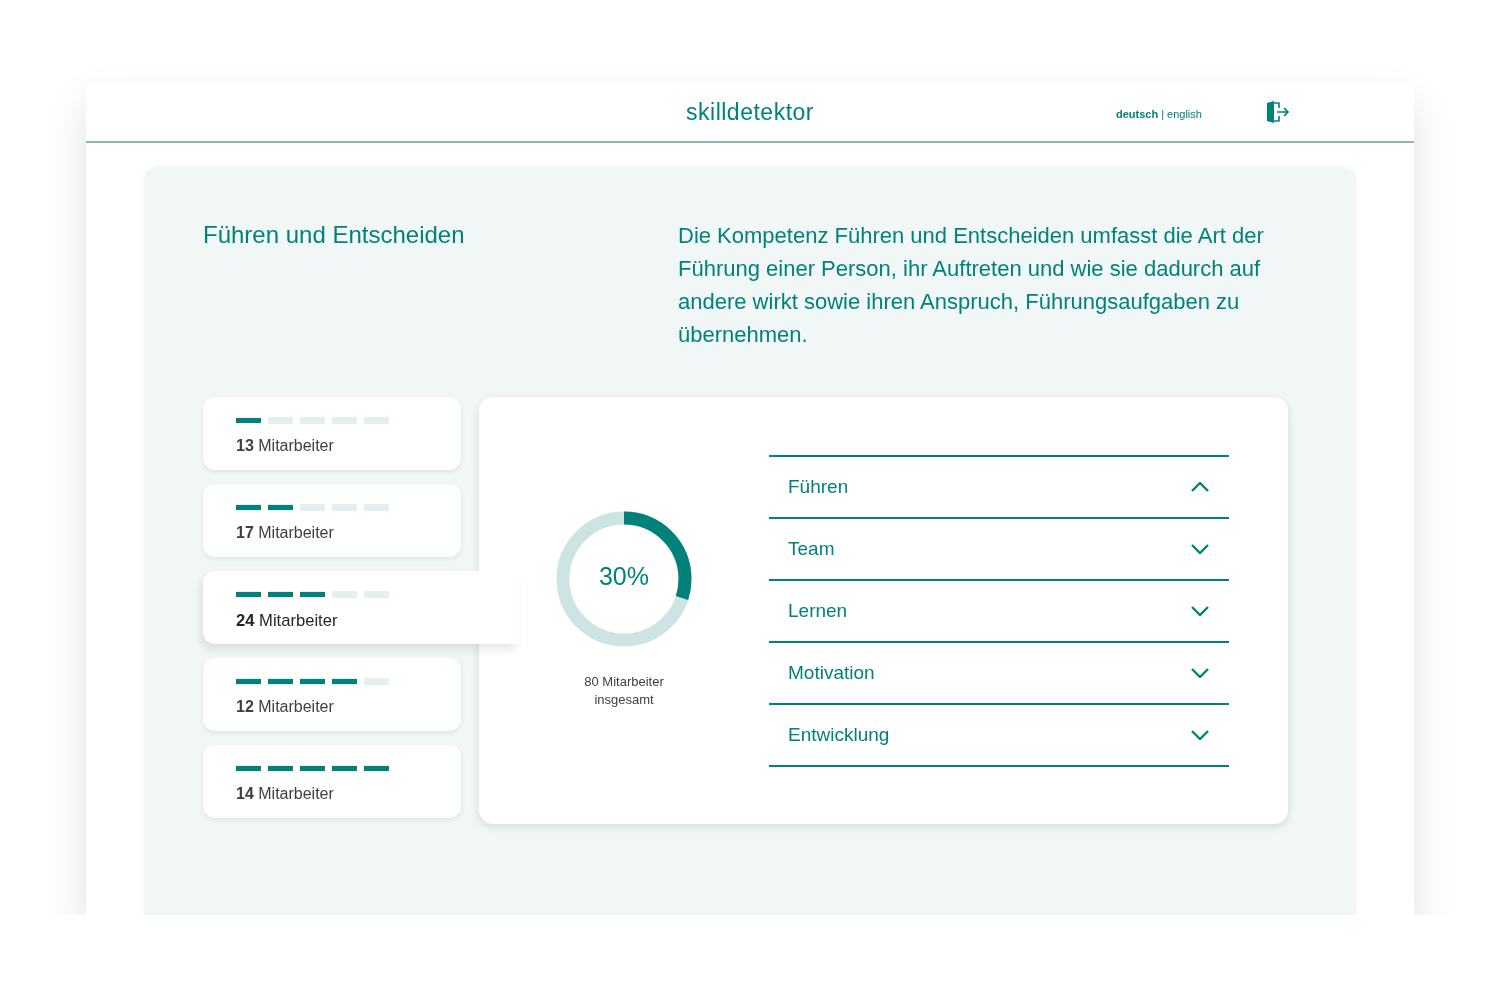 The width and height of the screenshot is (1500, 1002). I want to click on logout-icon, so click(1277, 112).